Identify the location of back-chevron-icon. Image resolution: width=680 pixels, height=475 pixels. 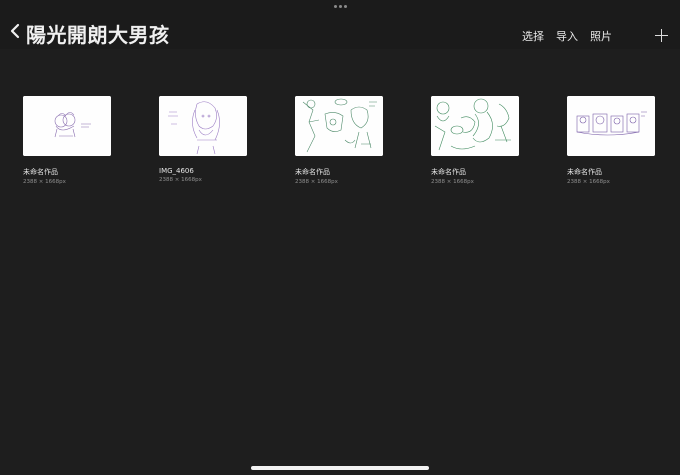
(15, 31).